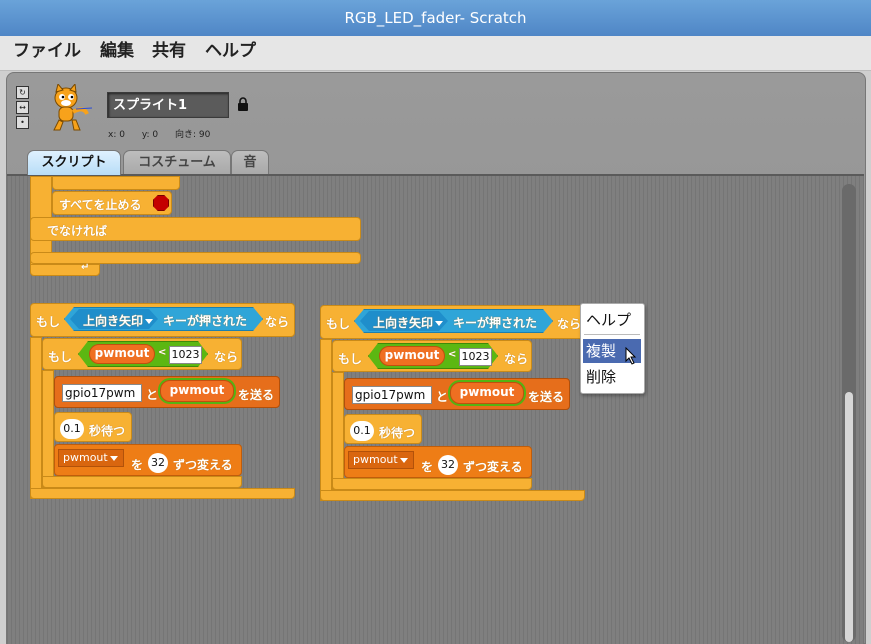  I want to click on x-coordinate: x: 0, so click(116, 135).